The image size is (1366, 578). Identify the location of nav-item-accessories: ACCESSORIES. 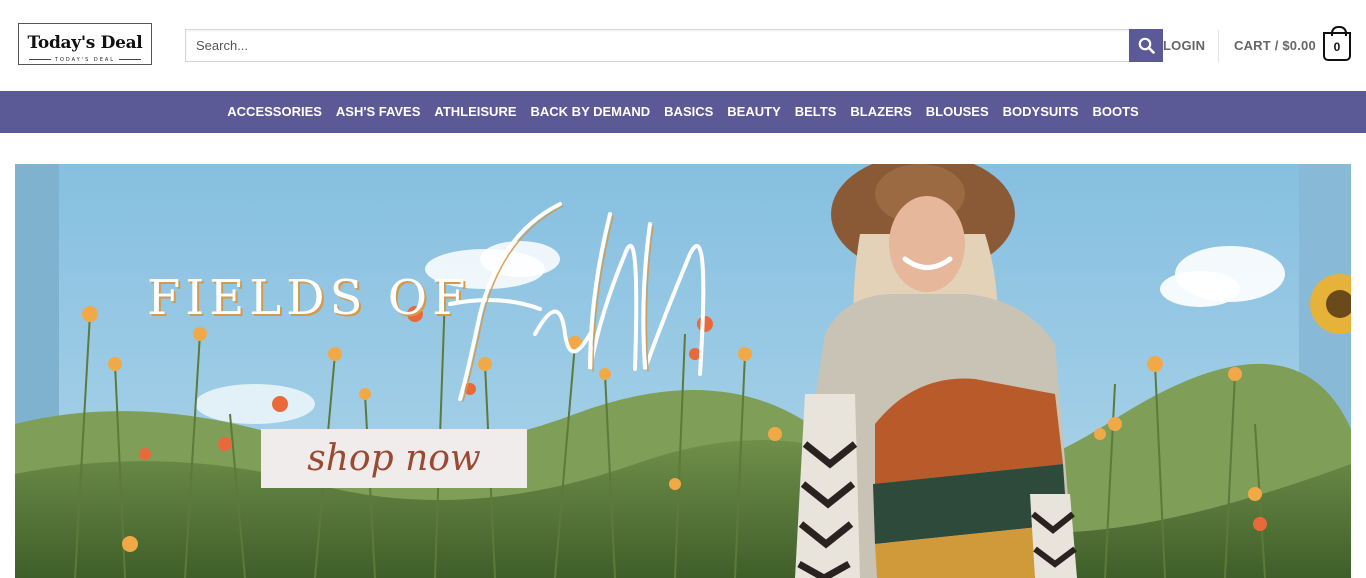
(274, 112).